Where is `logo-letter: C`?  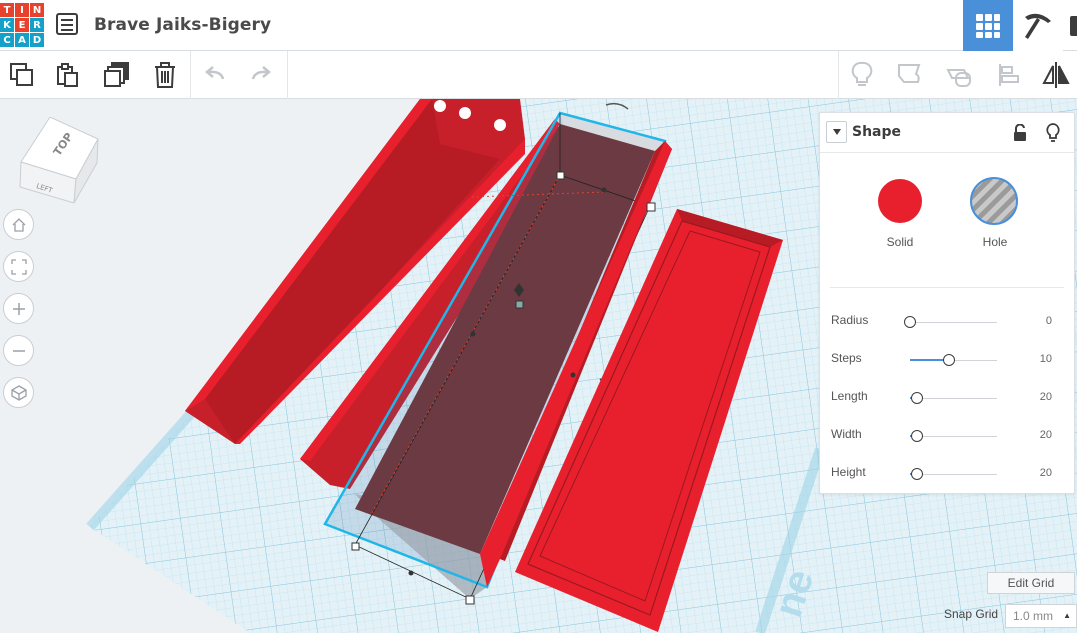
logo-letter: C is located at coordinates (7, 40).